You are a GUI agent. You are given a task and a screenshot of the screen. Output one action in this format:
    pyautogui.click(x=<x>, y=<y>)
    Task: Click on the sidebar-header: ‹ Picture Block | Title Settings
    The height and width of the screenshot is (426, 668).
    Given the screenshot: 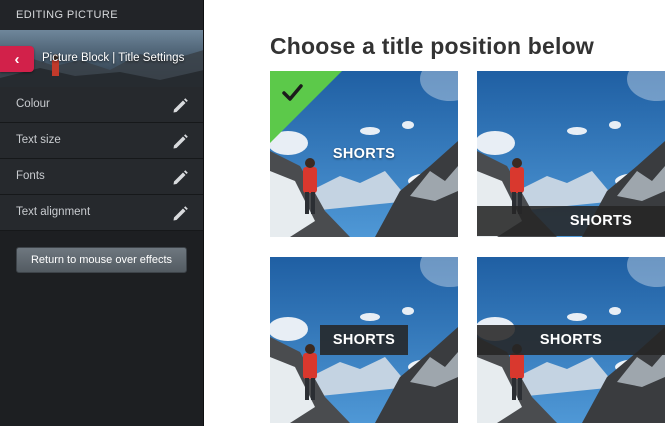 What is the action you would take?
    pyautogui.click(x=101, y=58)
    